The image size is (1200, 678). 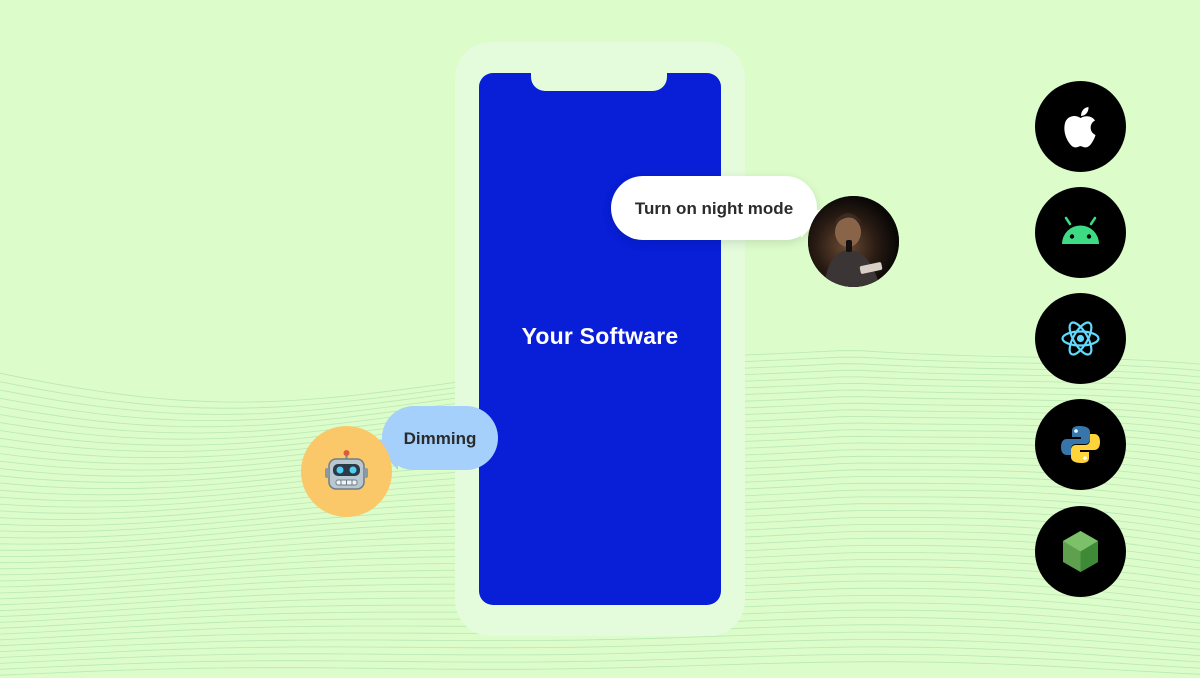 I want to click on bot-reply-text: Dimming, so click(x=440, y=438).